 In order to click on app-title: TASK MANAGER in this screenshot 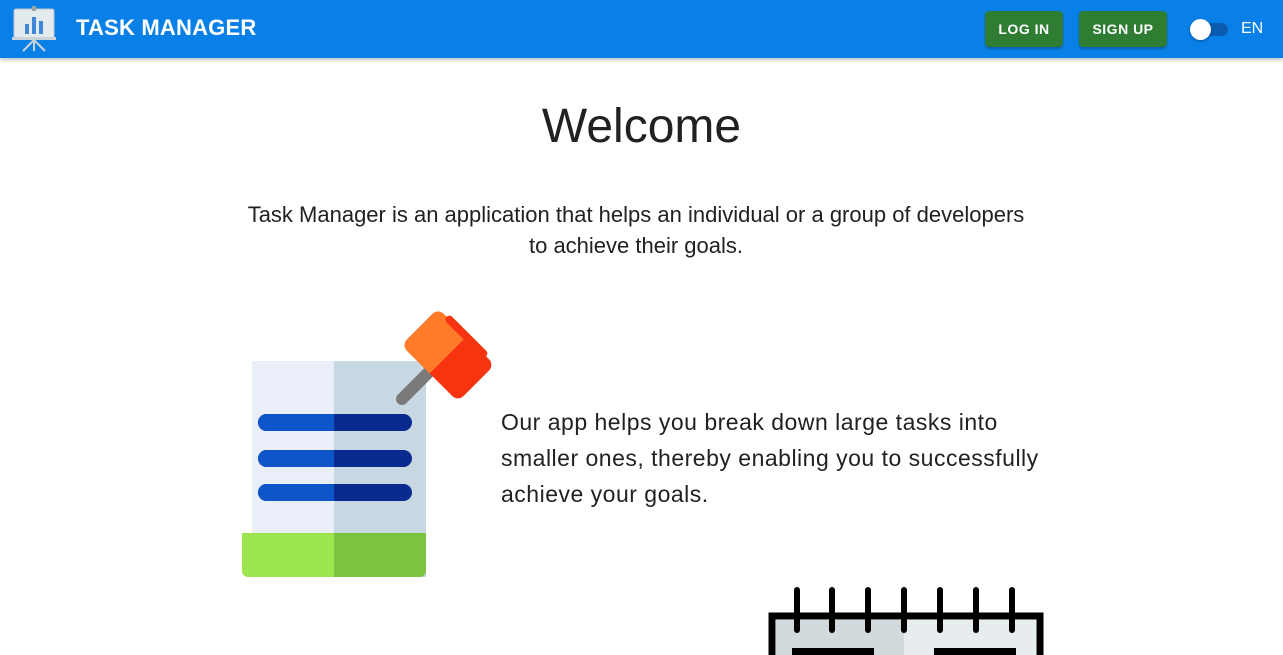, I will do `click(166, 27)`.